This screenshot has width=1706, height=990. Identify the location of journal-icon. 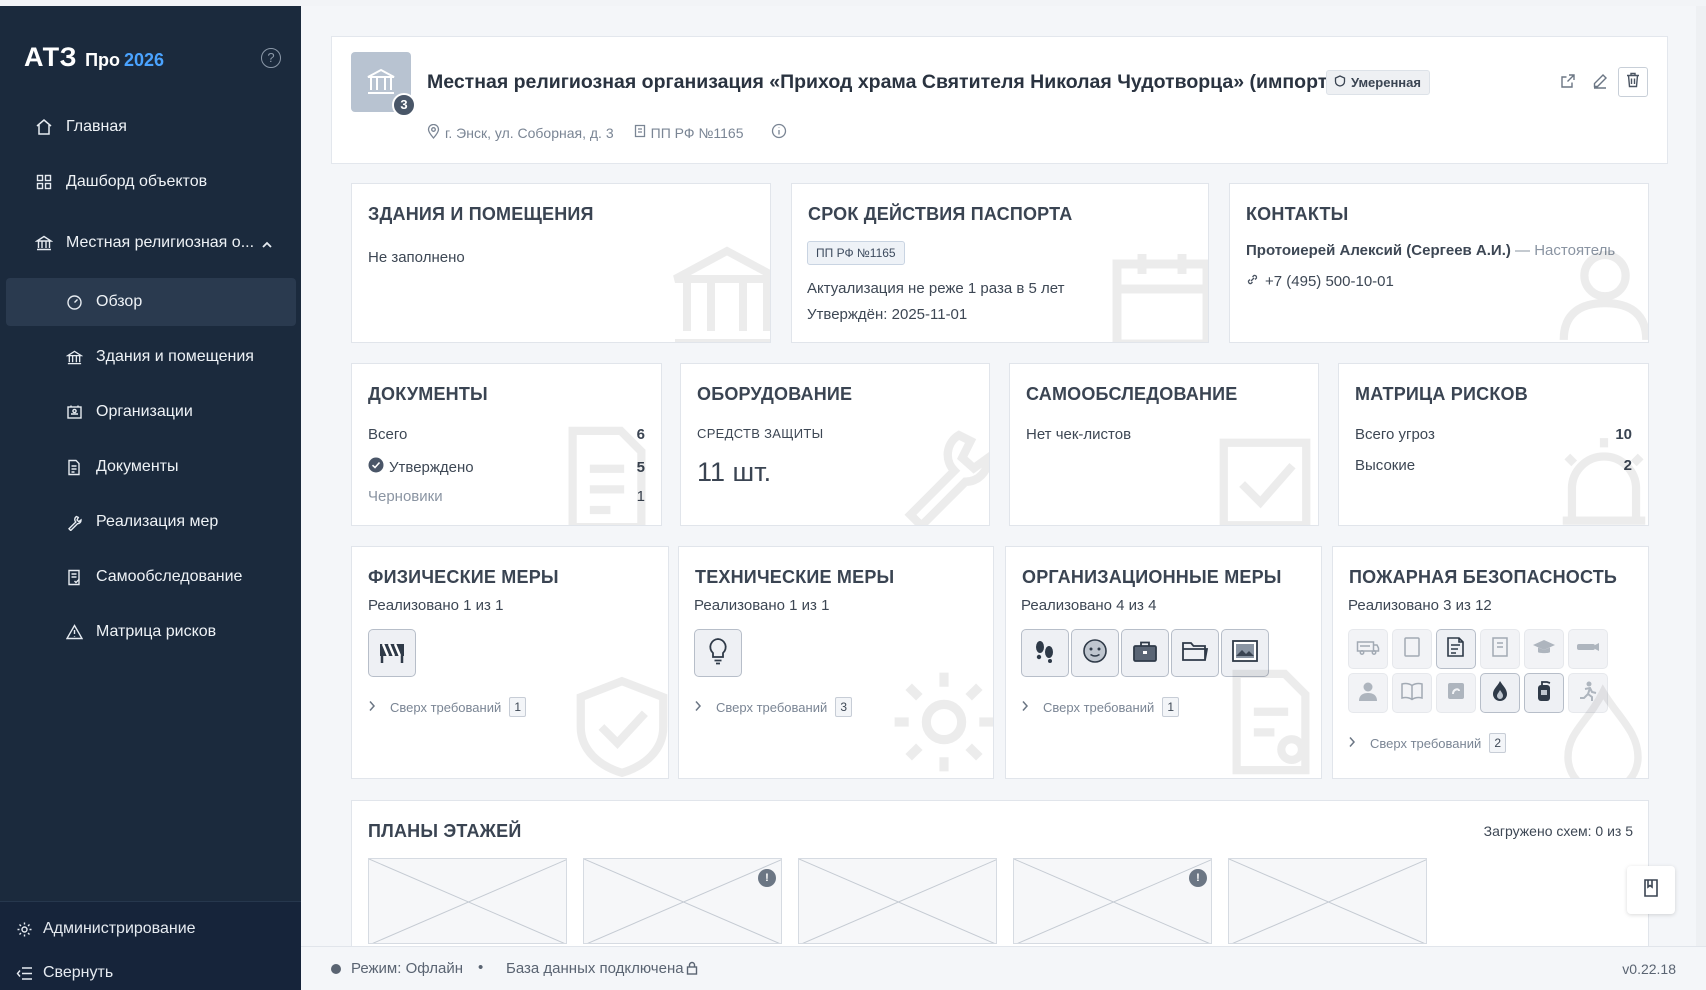
(1500, 649).